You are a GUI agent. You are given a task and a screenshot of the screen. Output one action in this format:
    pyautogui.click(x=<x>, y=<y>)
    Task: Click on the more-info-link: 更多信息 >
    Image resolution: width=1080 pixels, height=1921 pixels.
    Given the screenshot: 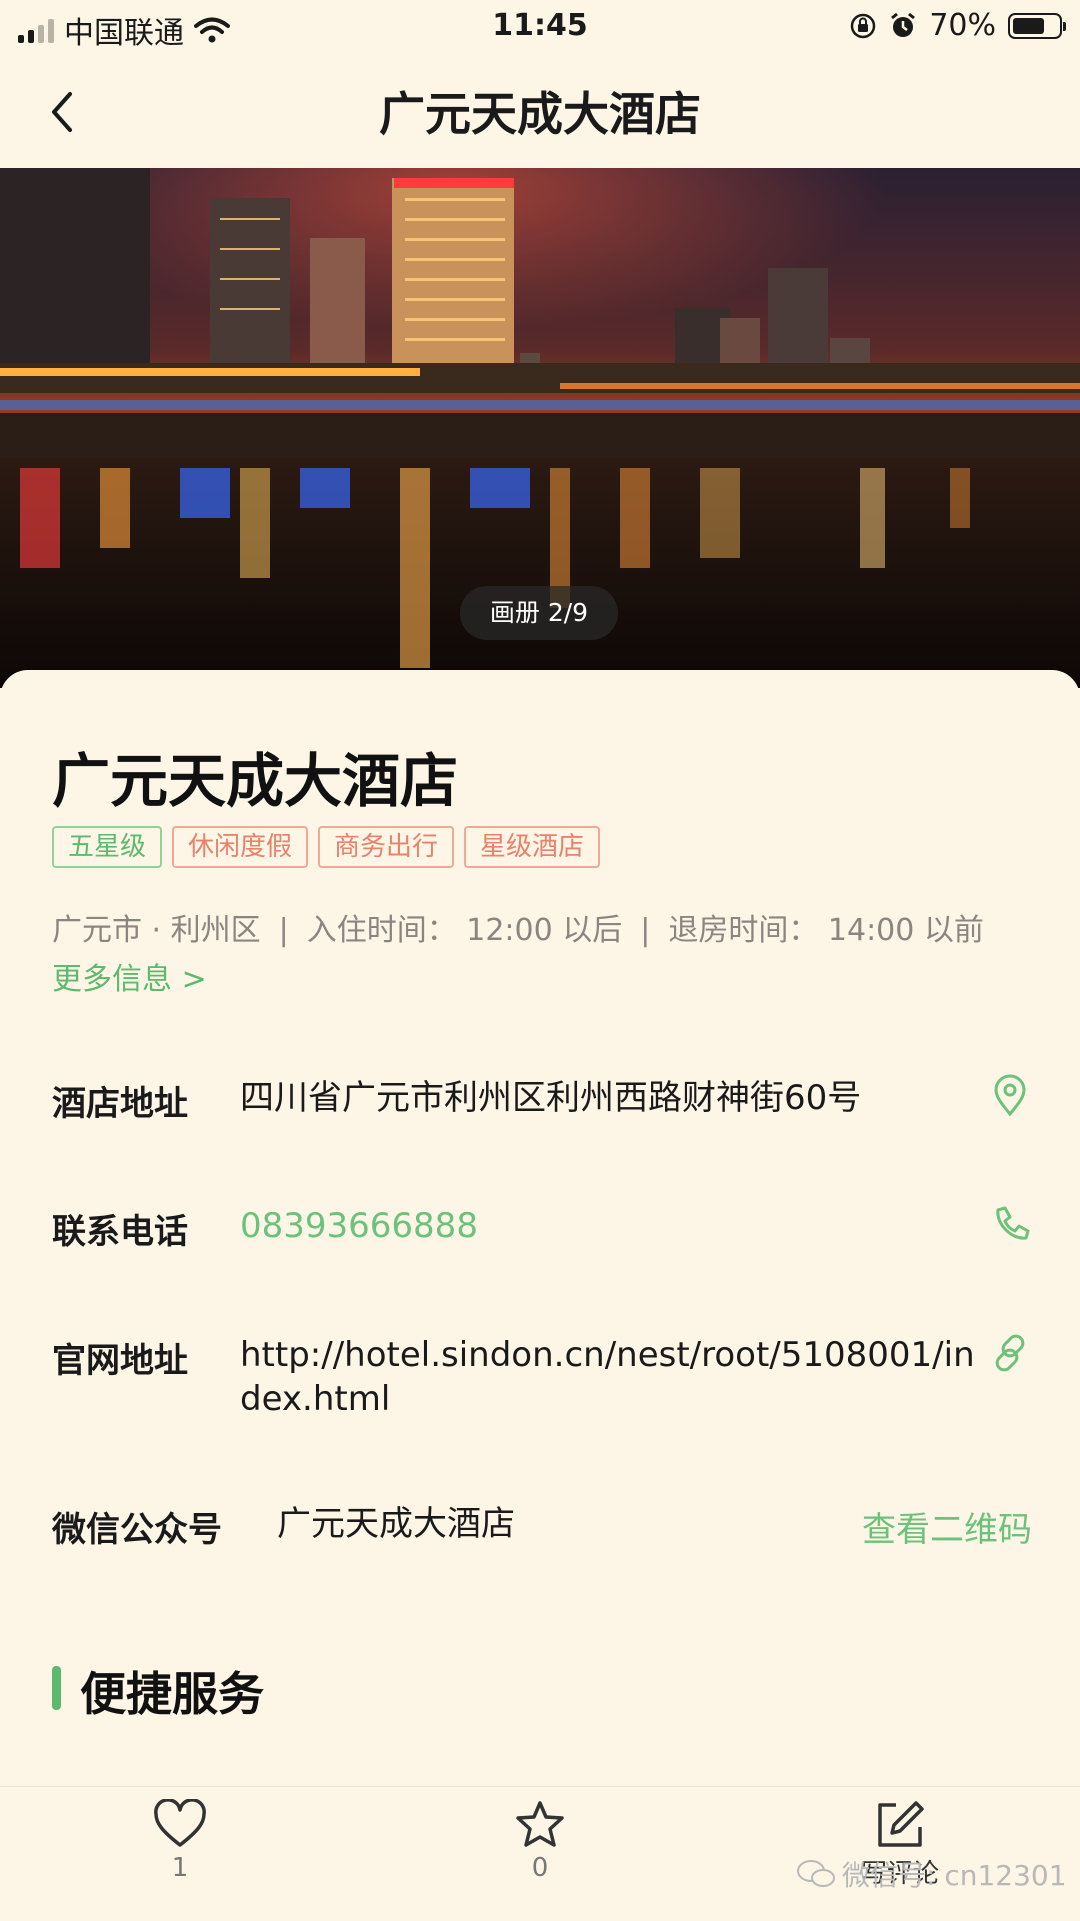 What is the action you would take?
    pyautogui.click(x=129, y=976)
    